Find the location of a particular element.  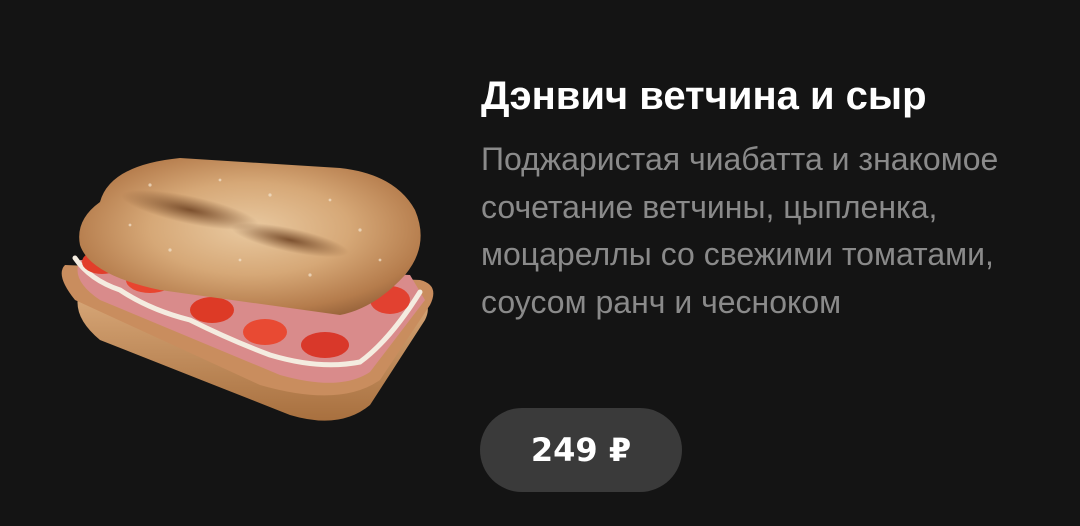

price-button: 249 ₽ is located at coordinates (581, 450).